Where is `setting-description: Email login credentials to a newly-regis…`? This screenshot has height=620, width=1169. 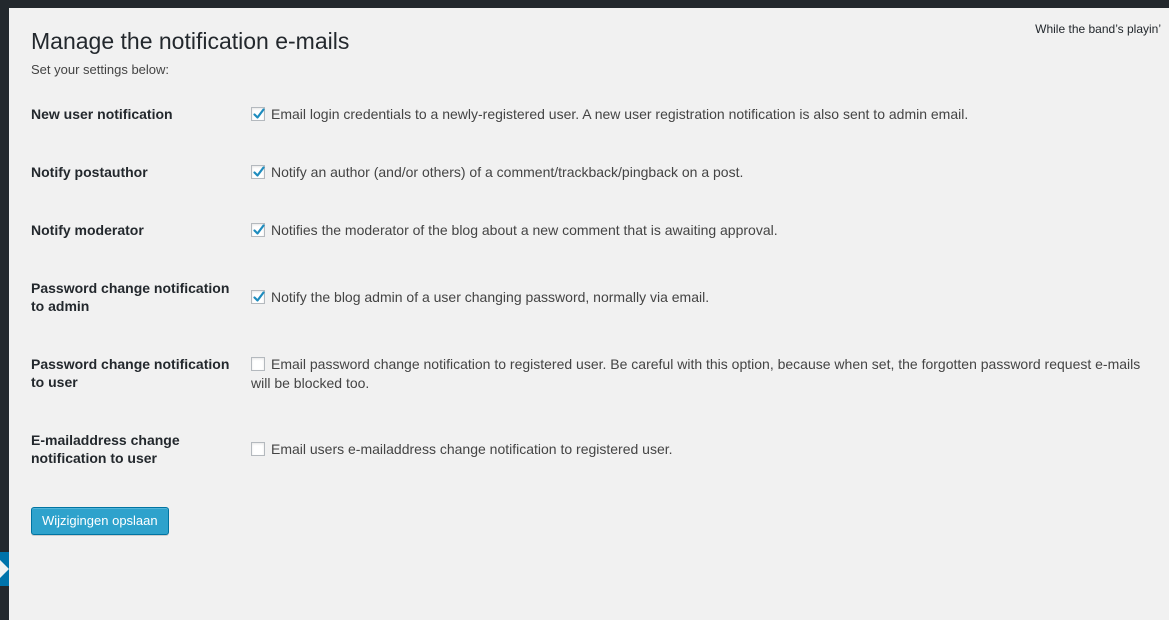 setting-description: Email login credentials to a newly-regis… is located at coordinates (620, 114).